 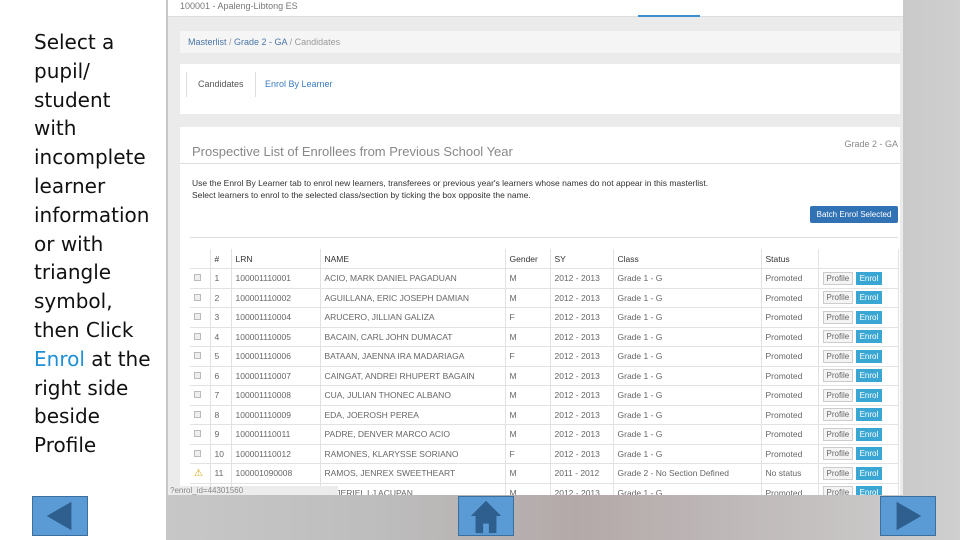 I want to click on row-number: 7, so click(x=221, y=395).